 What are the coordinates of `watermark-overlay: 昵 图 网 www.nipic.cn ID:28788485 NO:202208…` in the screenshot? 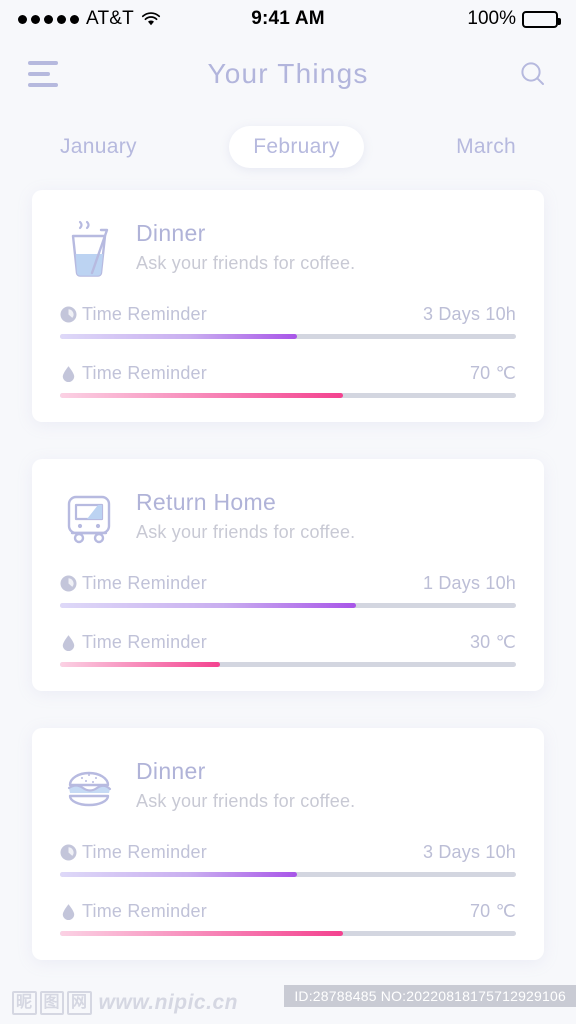 It's located at (288, 1003).